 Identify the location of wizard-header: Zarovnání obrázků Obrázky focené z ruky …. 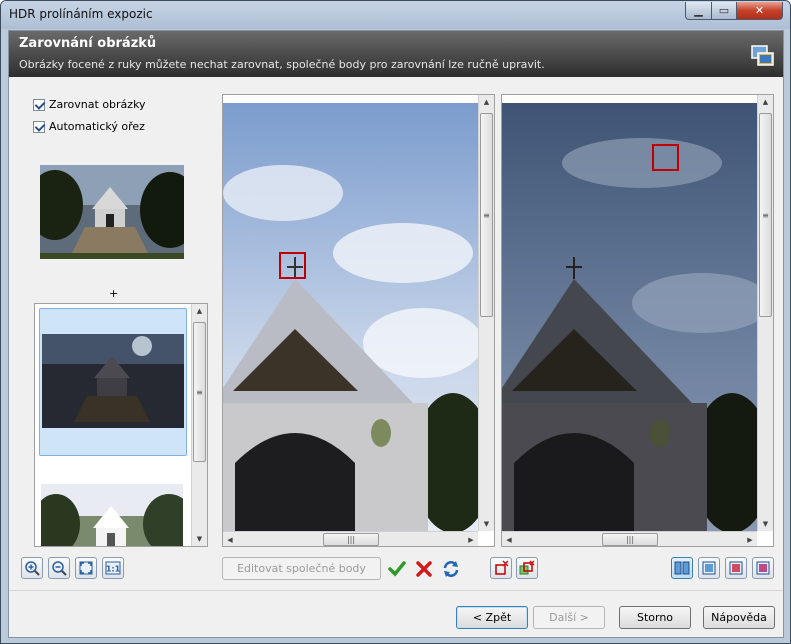
(396, 54).